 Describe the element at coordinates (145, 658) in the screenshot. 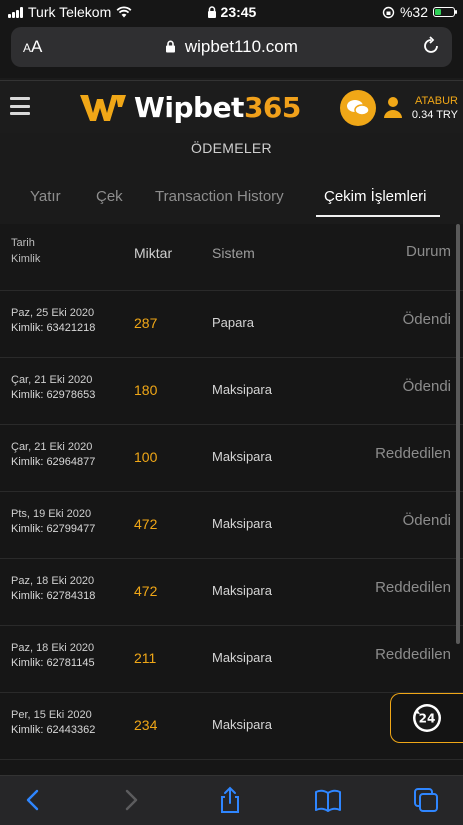

I see `row-amount: 211` at that location.